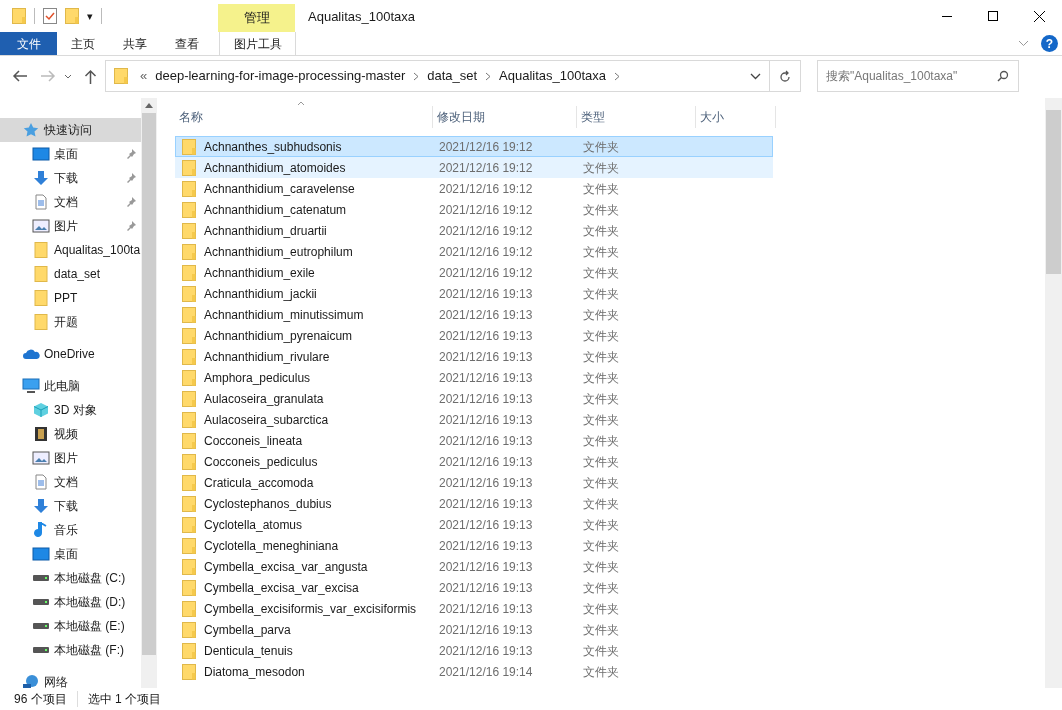 The width and height of the screenshot is (1062, 710). What do you see at coordinates (474, 272) in the screenshot?
I see `file-row: Achnanthidium_exile 2021/12/16 19:12 文件夹` at bounding box center [474, 272].